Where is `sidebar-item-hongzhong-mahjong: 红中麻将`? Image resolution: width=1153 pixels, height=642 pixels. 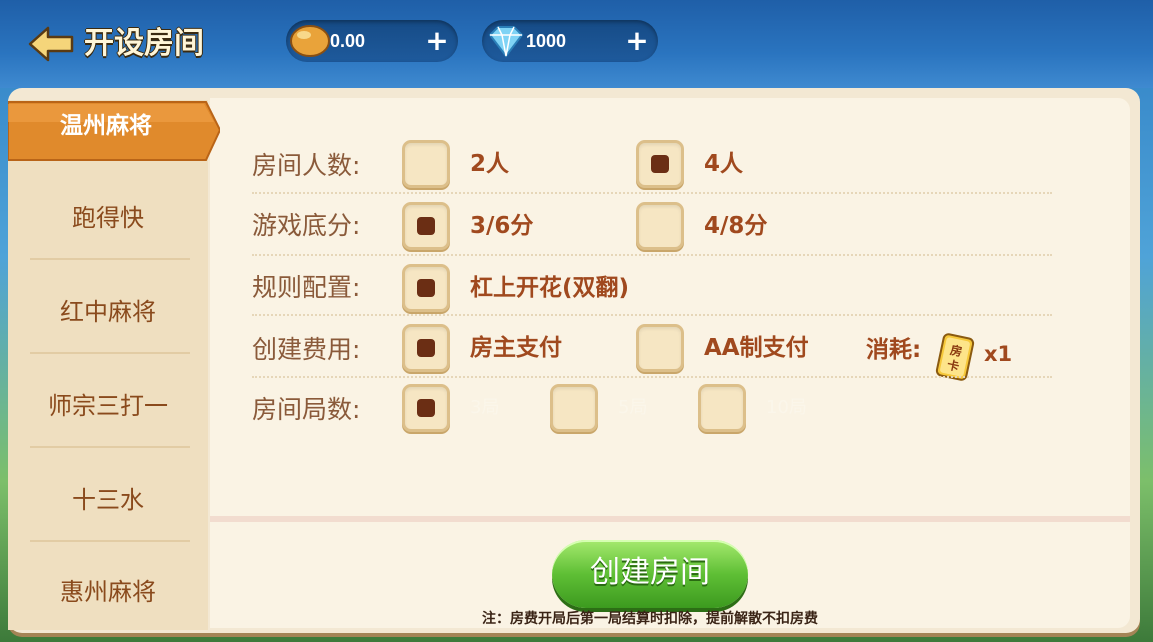
sidebar-item-hongzhong-mahjong: 红中麻将 is located at coordinates (108, 312).